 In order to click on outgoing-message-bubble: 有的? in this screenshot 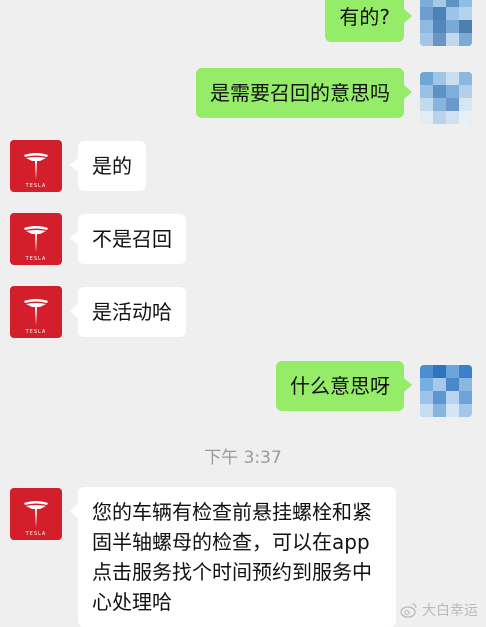, I will do `click(368, 21)`.